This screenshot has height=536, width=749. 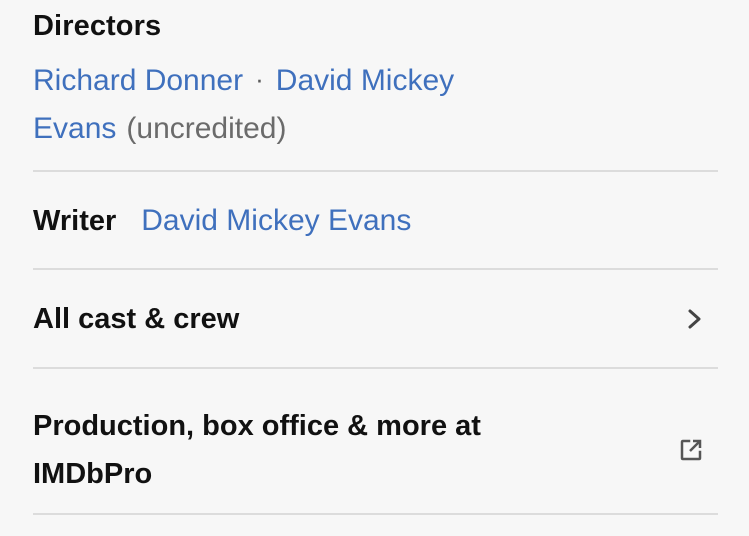 I want to click on all-cast-crew-link: All cast & crew, so click(x=375, y=319).